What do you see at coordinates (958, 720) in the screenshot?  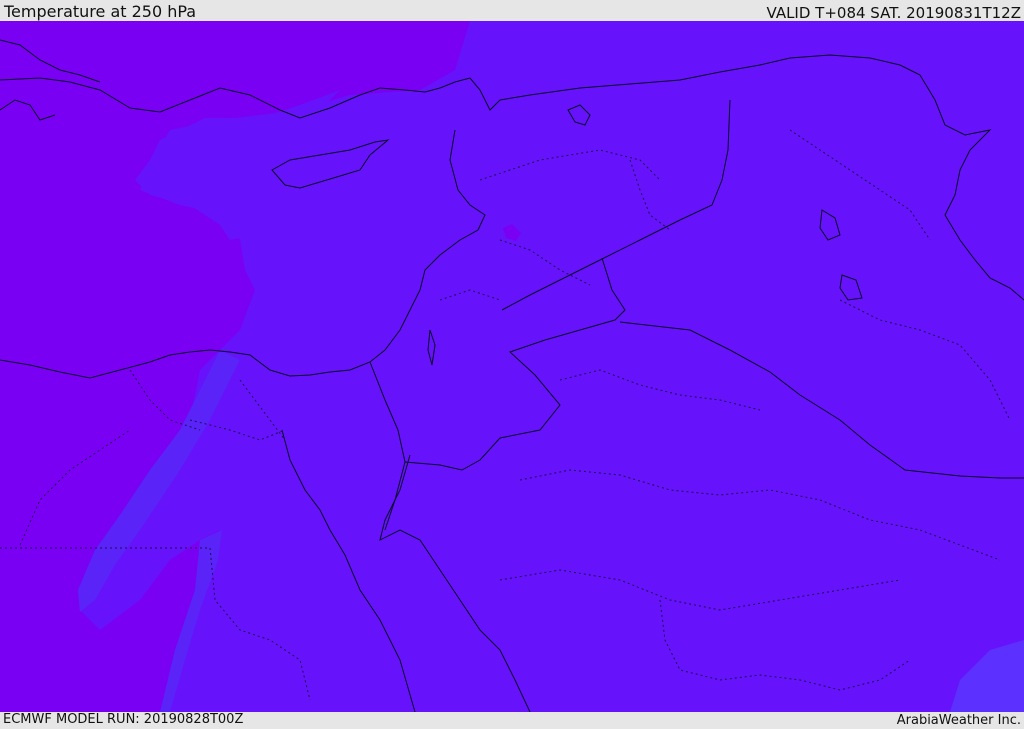 I see `credit: ArabiaWeather Inc.` at bounding box center [958, 720].